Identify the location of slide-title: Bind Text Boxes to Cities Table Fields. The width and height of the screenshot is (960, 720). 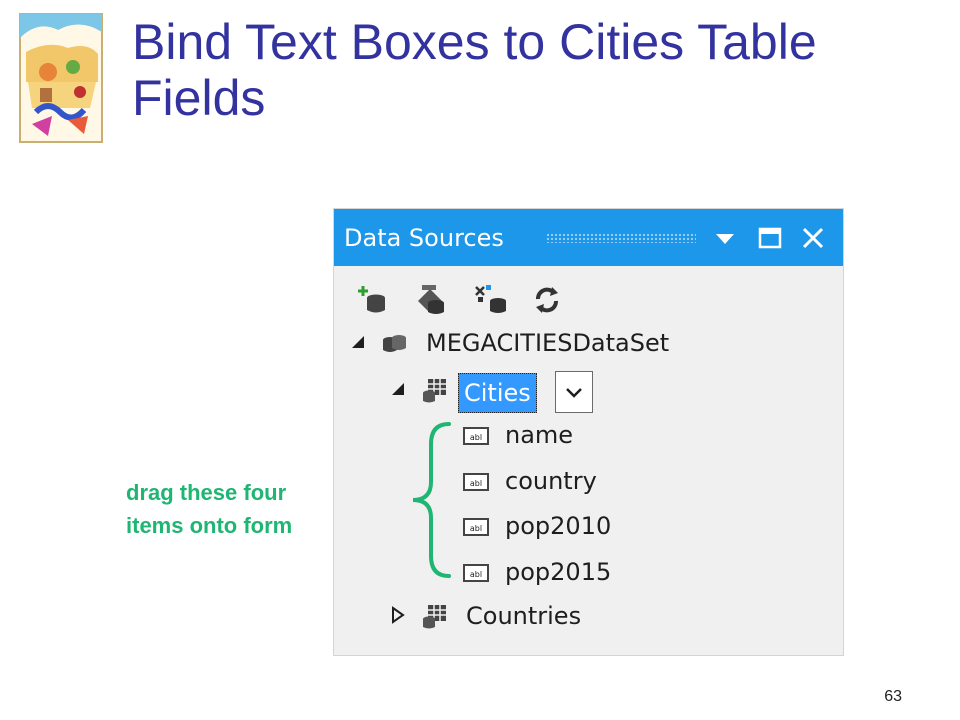
(474, 70).